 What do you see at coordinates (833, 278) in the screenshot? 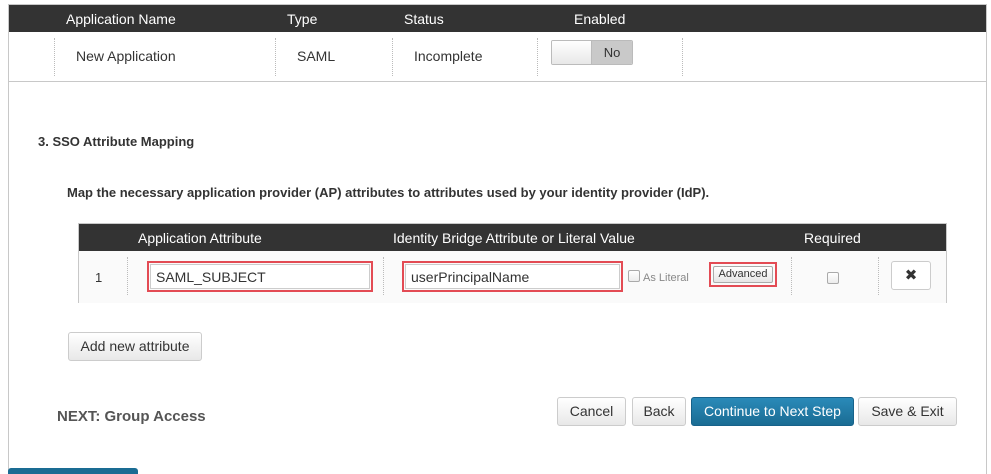
I see `required-checkbox` at bounding box center [833, 278].